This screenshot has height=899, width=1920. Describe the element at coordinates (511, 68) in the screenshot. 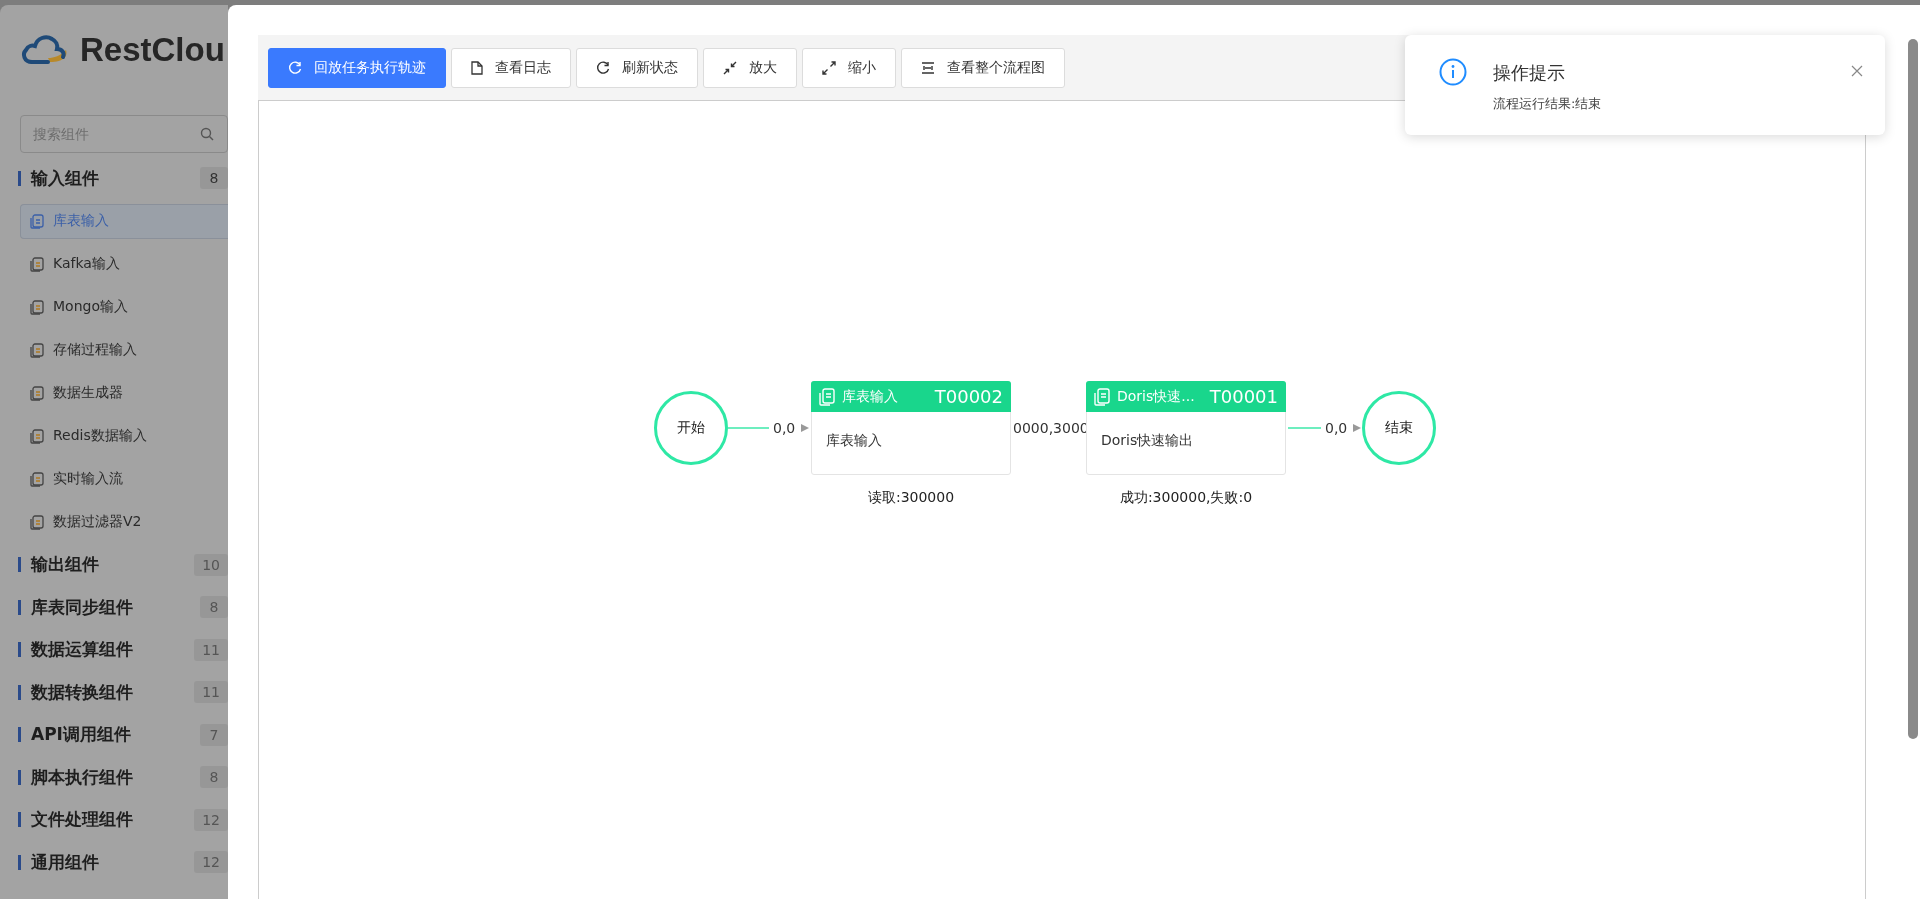

I see `toolbar-button: 查看日志` at that location.